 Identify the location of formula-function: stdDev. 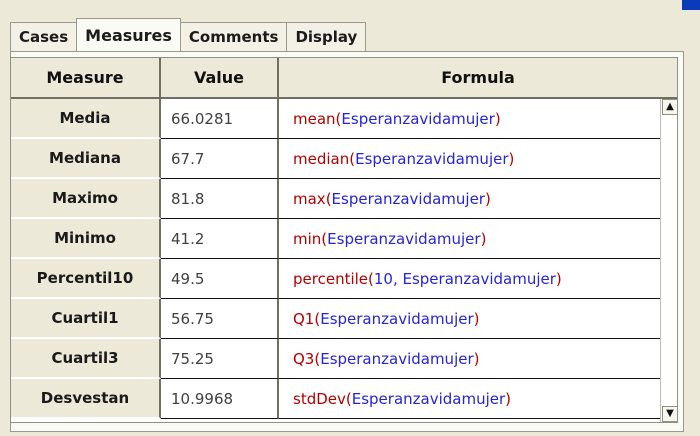
(319, 398).